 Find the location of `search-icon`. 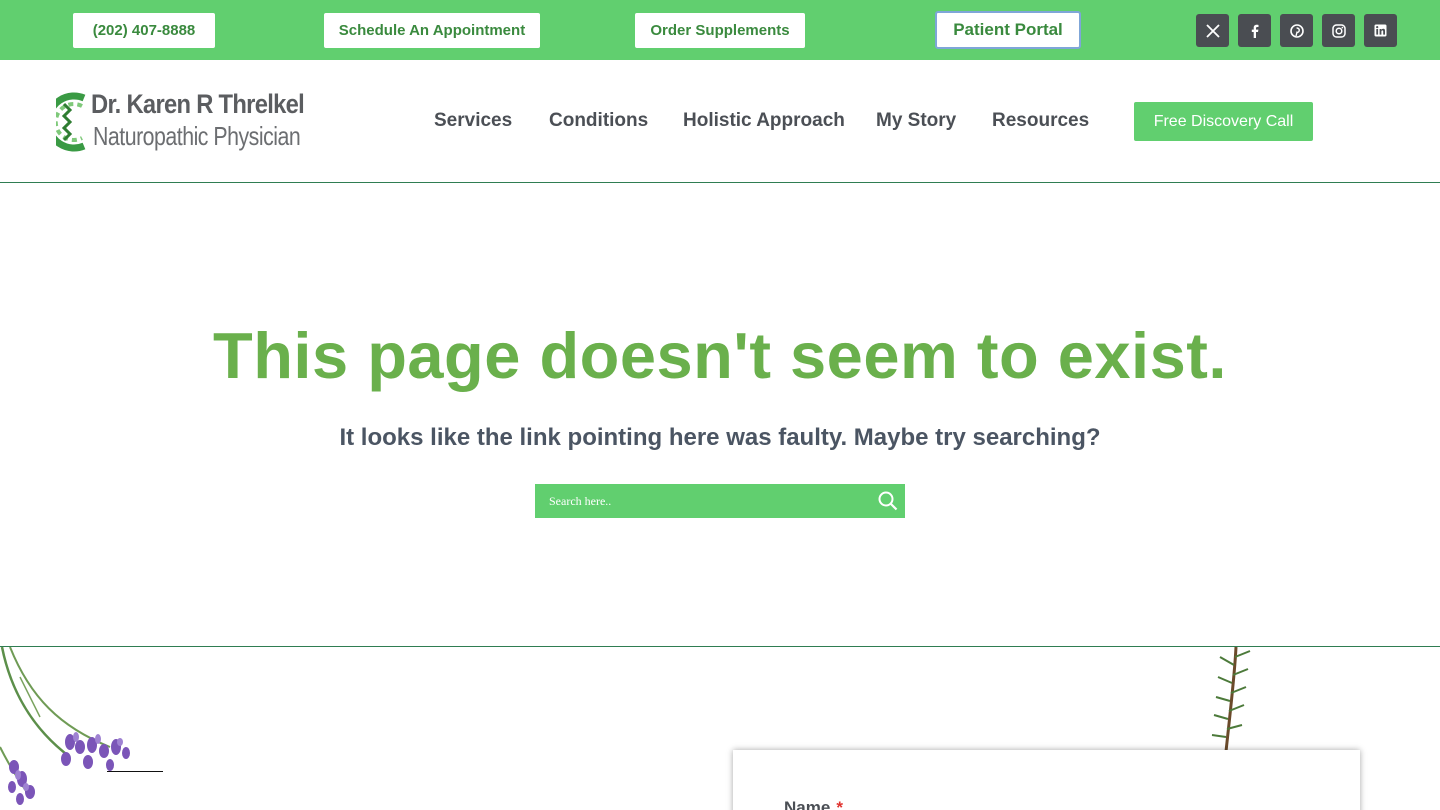

search-icon is located at coordinates (888, 503).